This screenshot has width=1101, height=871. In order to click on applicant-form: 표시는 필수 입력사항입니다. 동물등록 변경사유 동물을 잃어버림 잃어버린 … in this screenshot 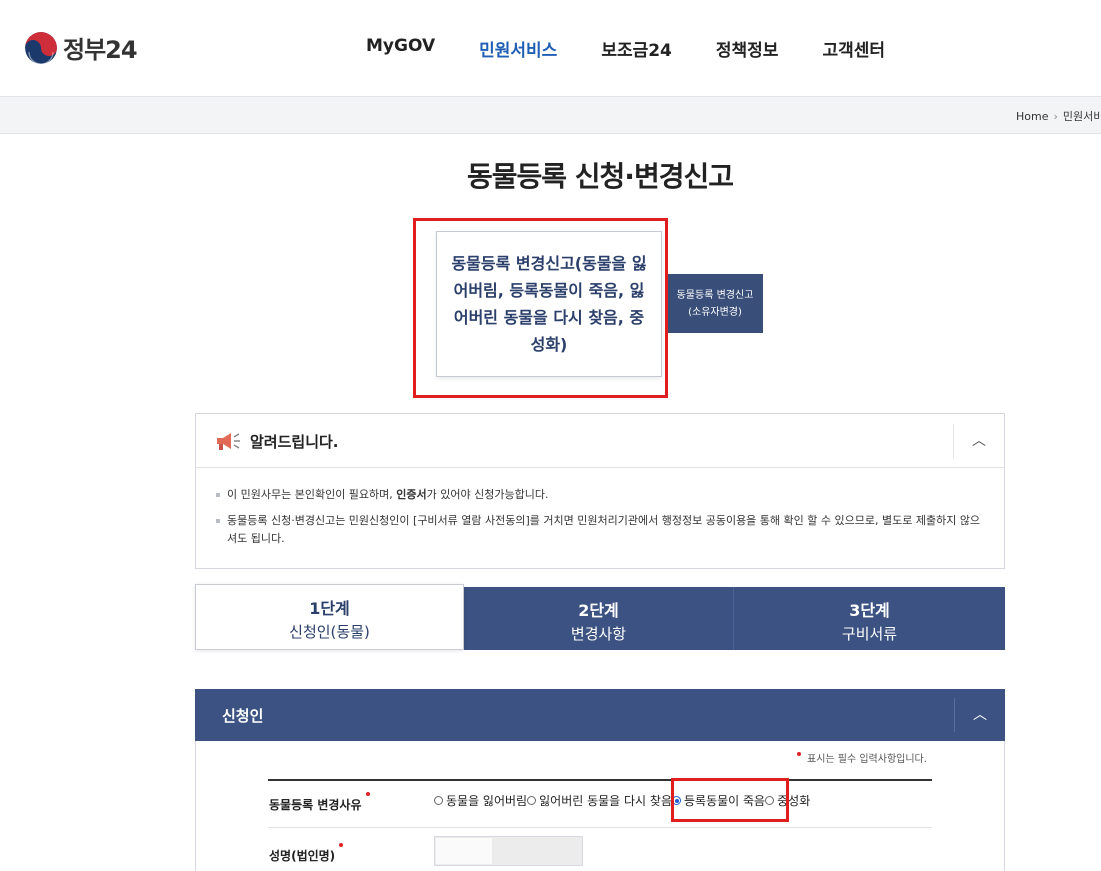, I will do `click(600, 806)`.